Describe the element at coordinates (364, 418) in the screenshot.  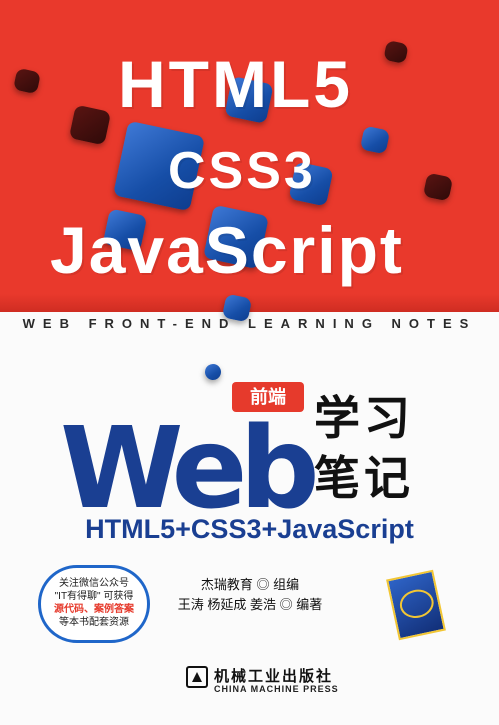
I see `xuexi-title: 学习` at that location.